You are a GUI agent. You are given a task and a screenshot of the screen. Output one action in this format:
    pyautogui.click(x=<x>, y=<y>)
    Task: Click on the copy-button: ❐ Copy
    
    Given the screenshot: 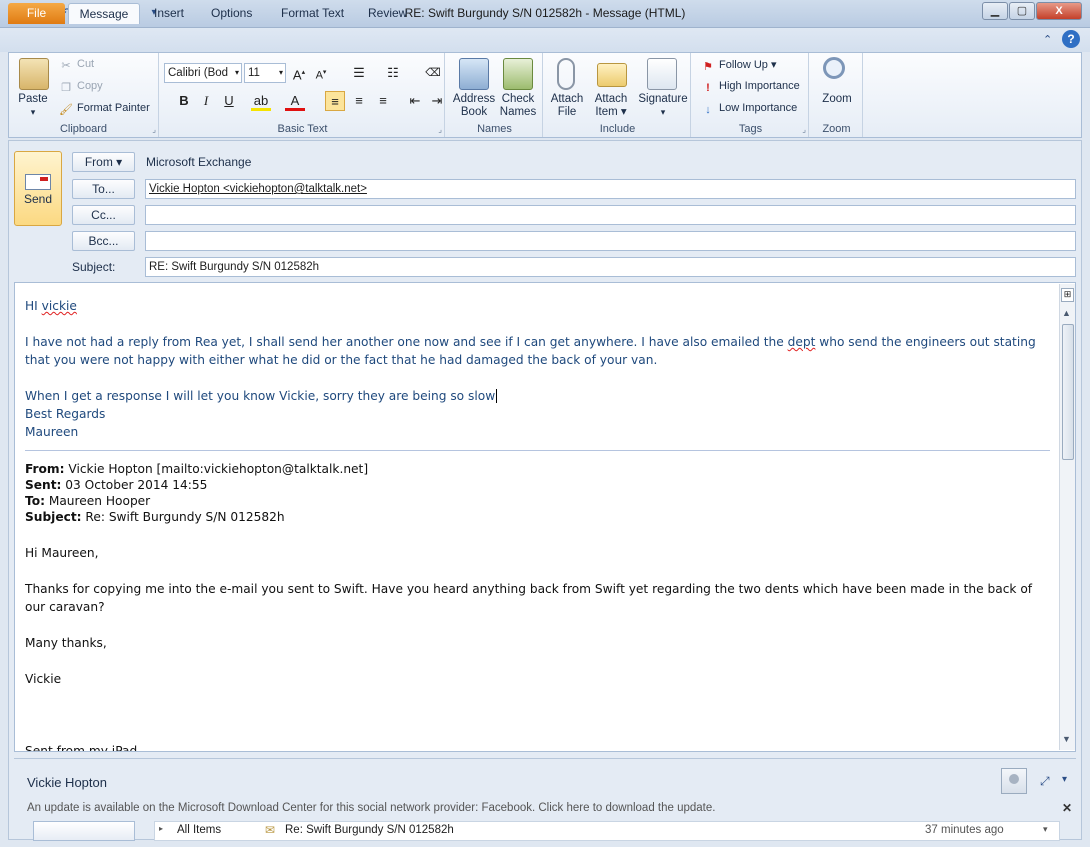 What is the action you would take?
    pyautogui.click(x=81, y=87)
    